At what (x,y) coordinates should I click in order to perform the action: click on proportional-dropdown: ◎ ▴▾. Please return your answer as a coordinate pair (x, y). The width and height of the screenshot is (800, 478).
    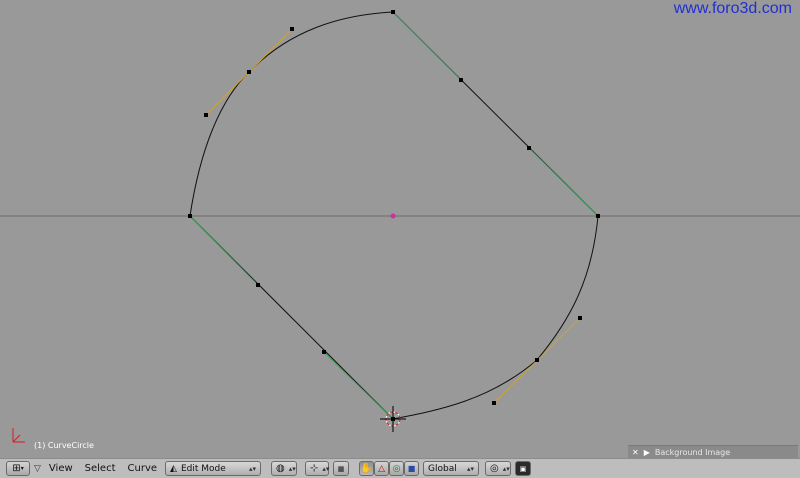
    Looking at the image, I should click on (498, 468).